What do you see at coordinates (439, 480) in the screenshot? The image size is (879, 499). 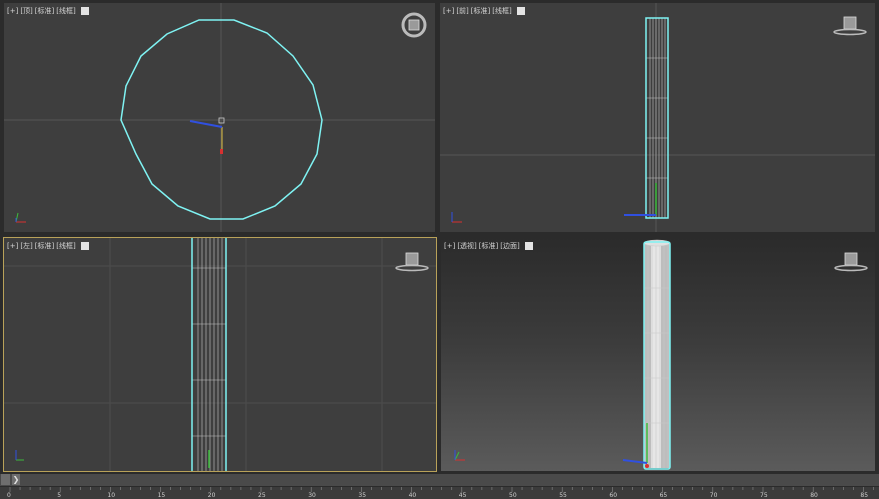 I see `time-slider: ❯` at bounding box center [439, 480].